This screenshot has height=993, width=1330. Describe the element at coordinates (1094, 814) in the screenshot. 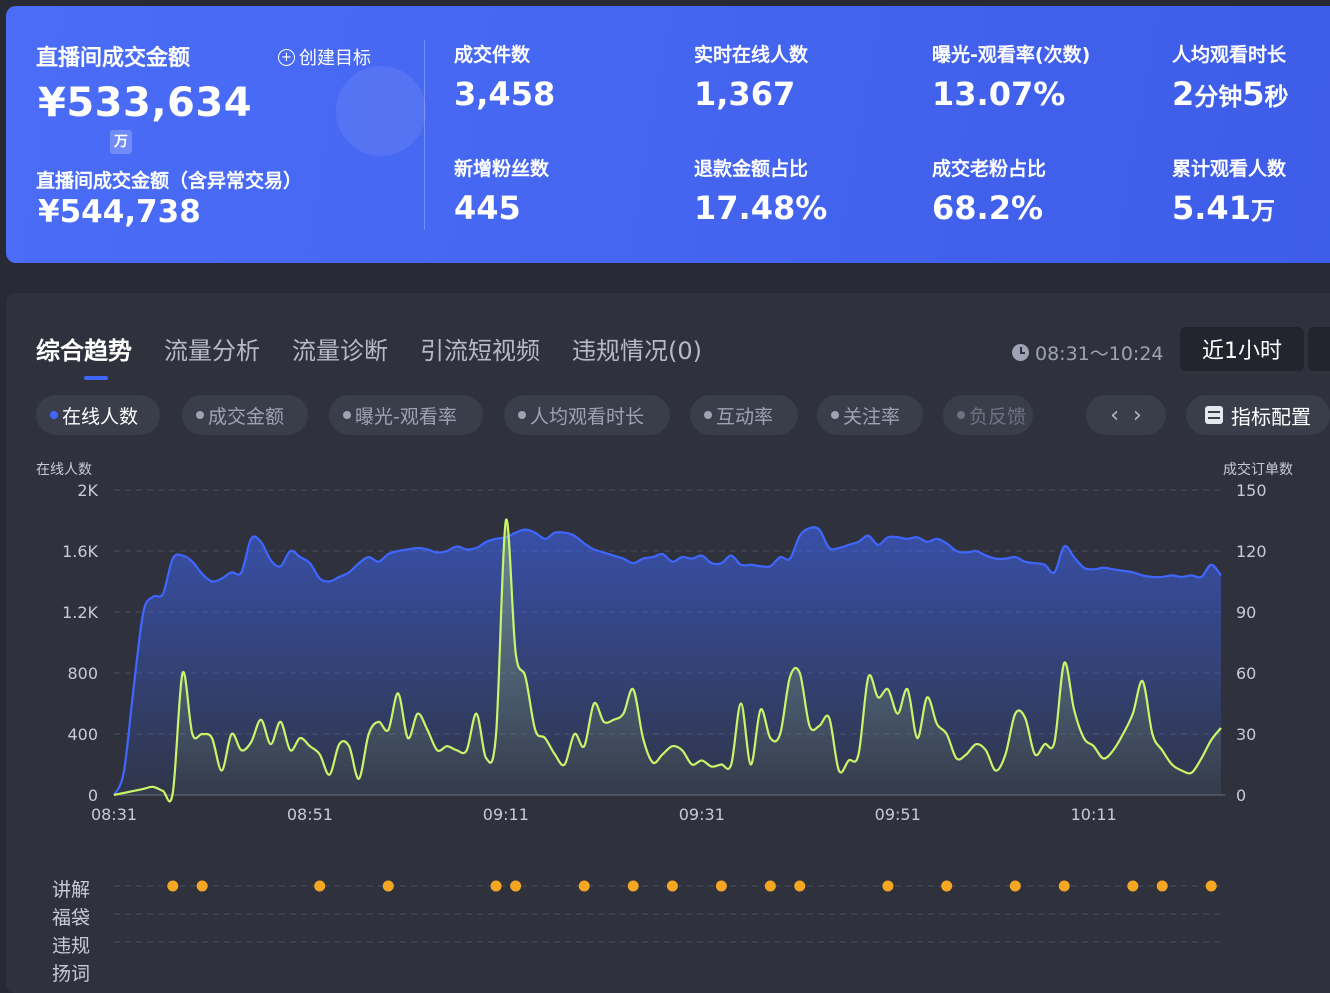

I see `x-tick-label: 10:11` at that location.